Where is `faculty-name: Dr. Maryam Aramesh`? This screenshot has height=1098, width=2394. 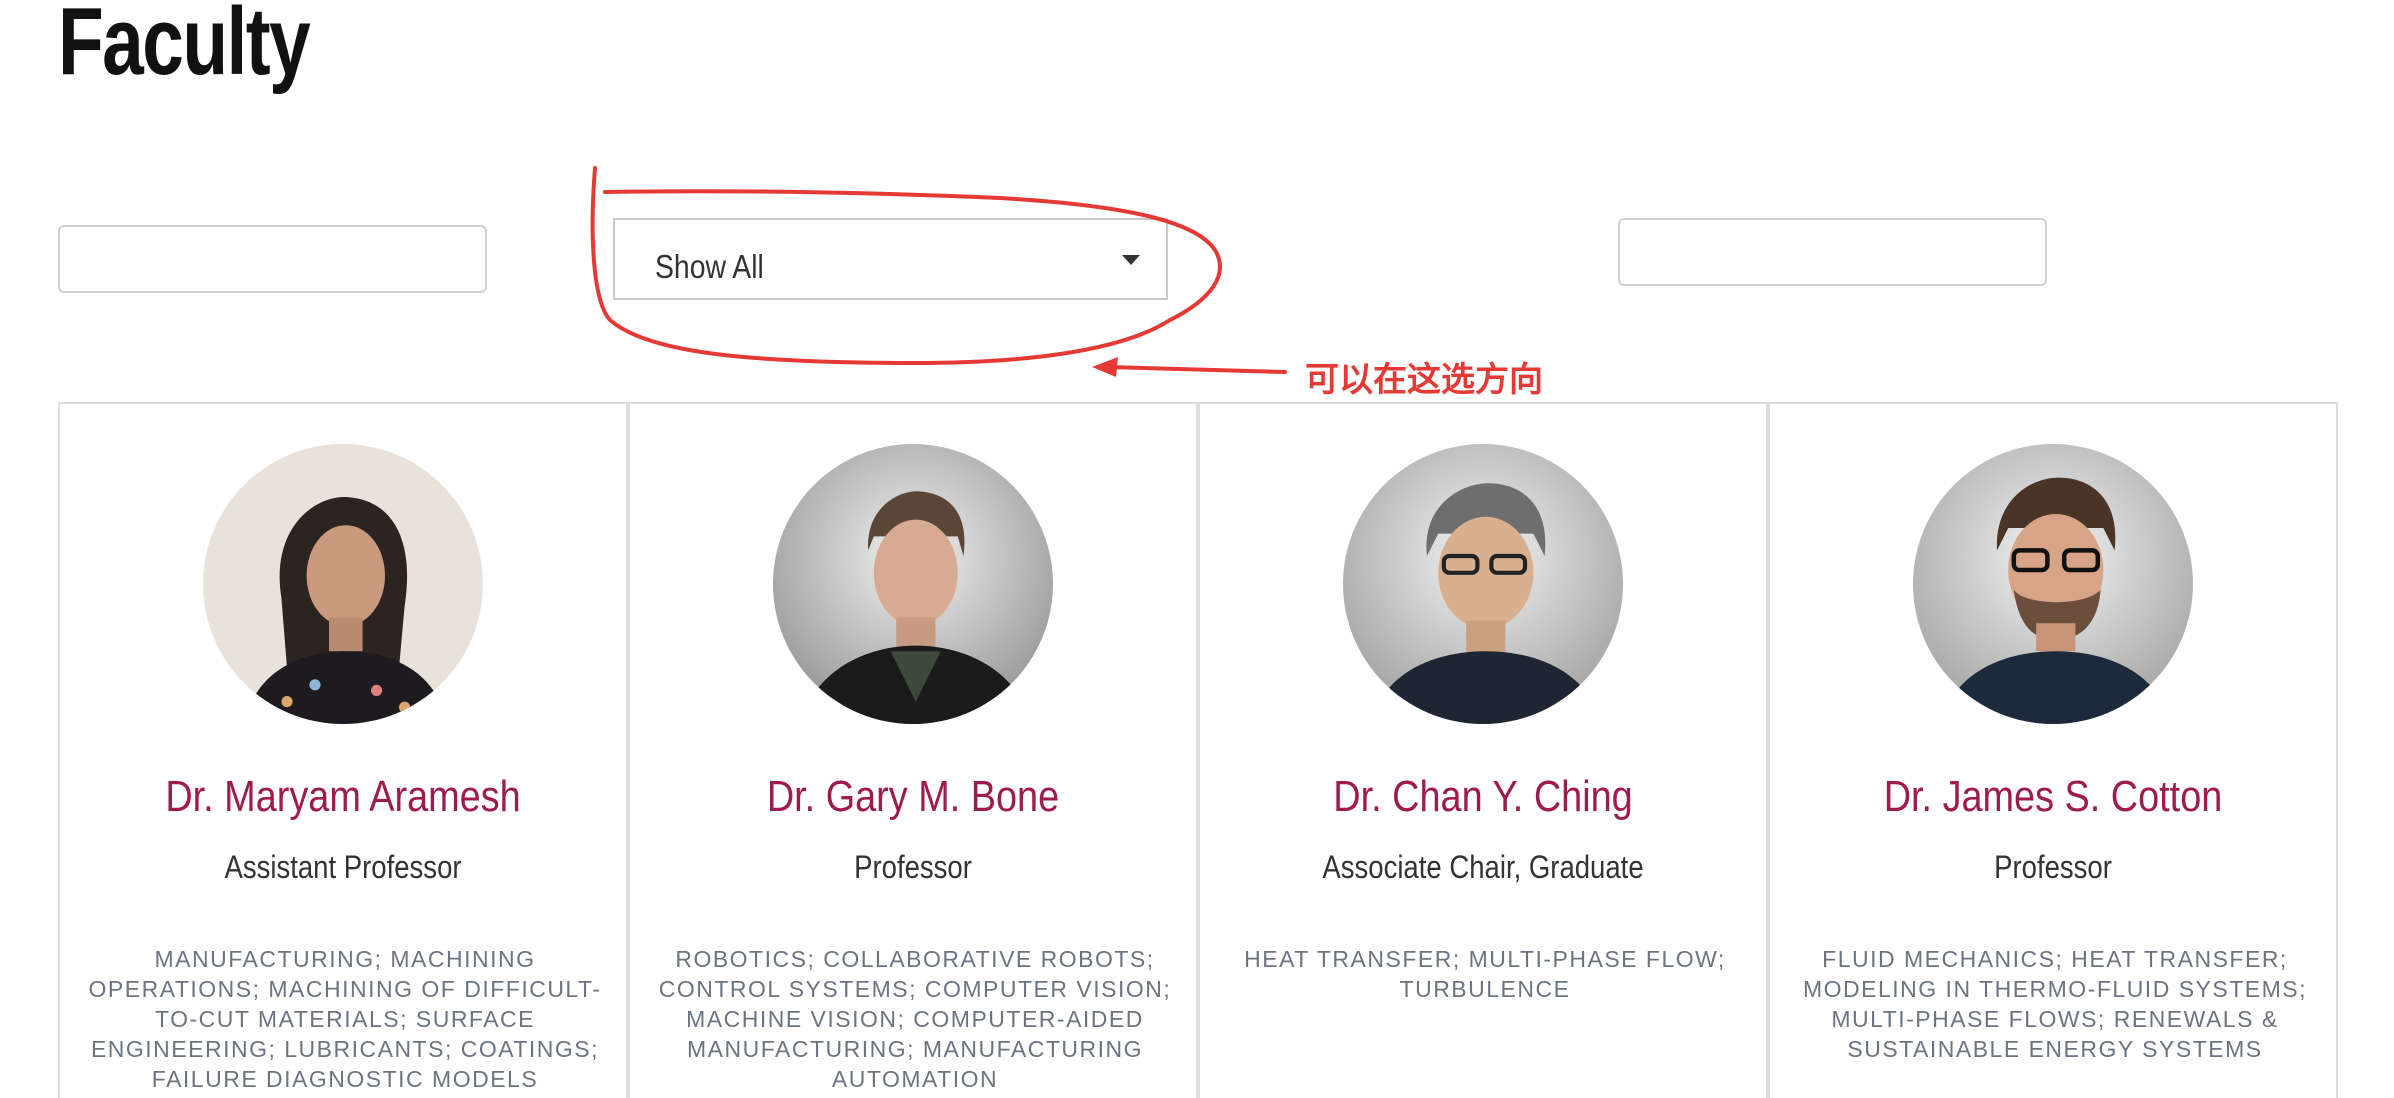
faculty-name: Dr. Maryam Aramesh is located at coordinates (343, 797).